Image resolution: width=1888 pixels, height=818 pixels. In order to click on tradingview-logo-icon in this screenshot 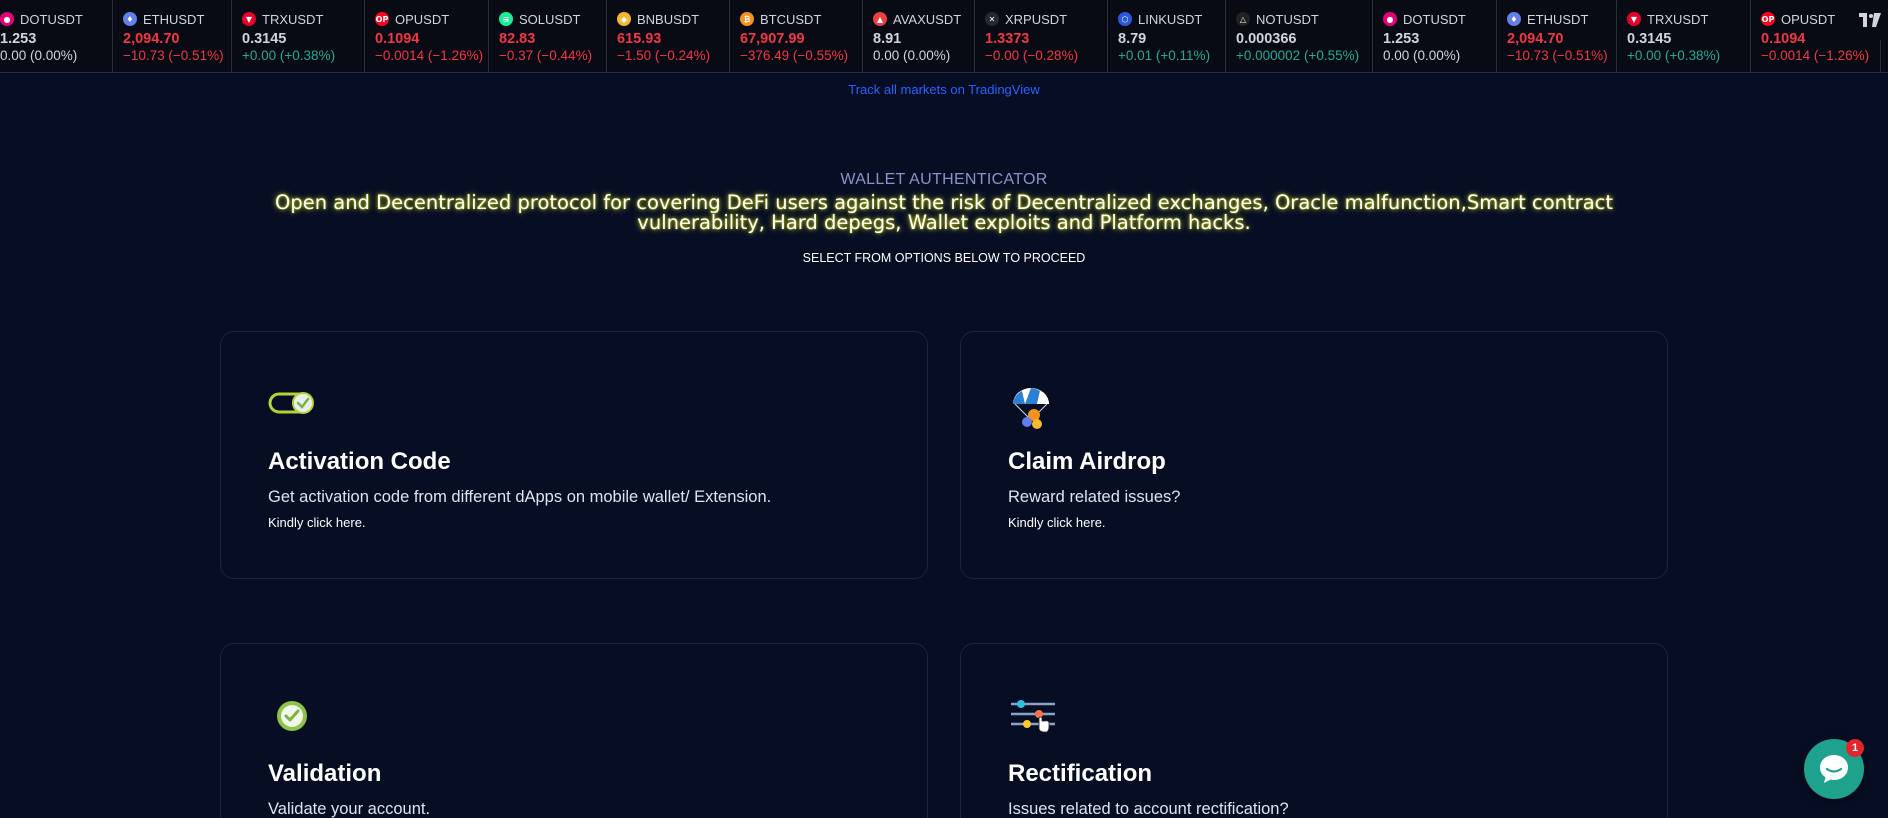, I will do `click(1870, 20)`.